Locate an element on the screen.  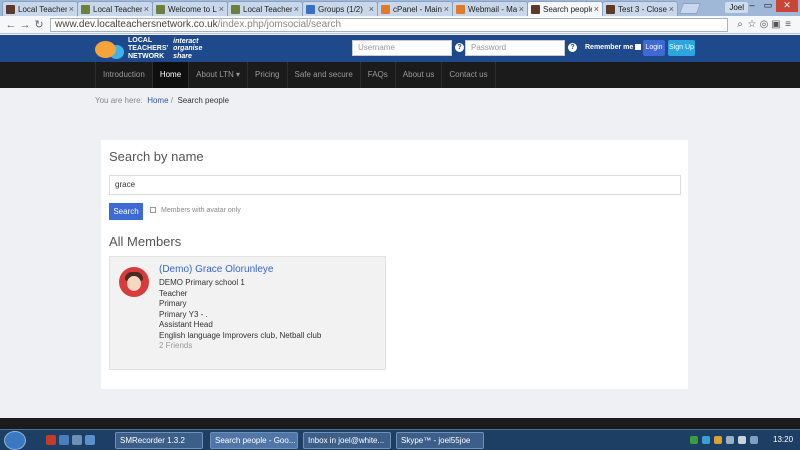
browser-tab: Webmail - Ma × is located at coordinates (490, 8).